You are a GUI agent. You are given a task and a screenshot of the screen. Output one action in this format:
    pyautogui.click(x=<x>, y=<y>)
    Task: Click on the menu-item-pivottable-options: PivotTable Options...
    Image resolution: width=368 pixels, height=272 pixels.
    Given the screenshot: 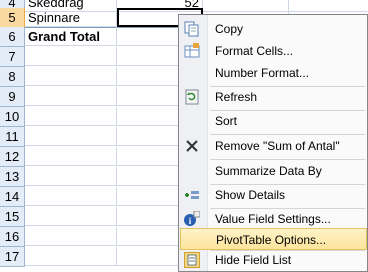 What is the action you would take?
    pyautogui.click(x=273, y=239)
    